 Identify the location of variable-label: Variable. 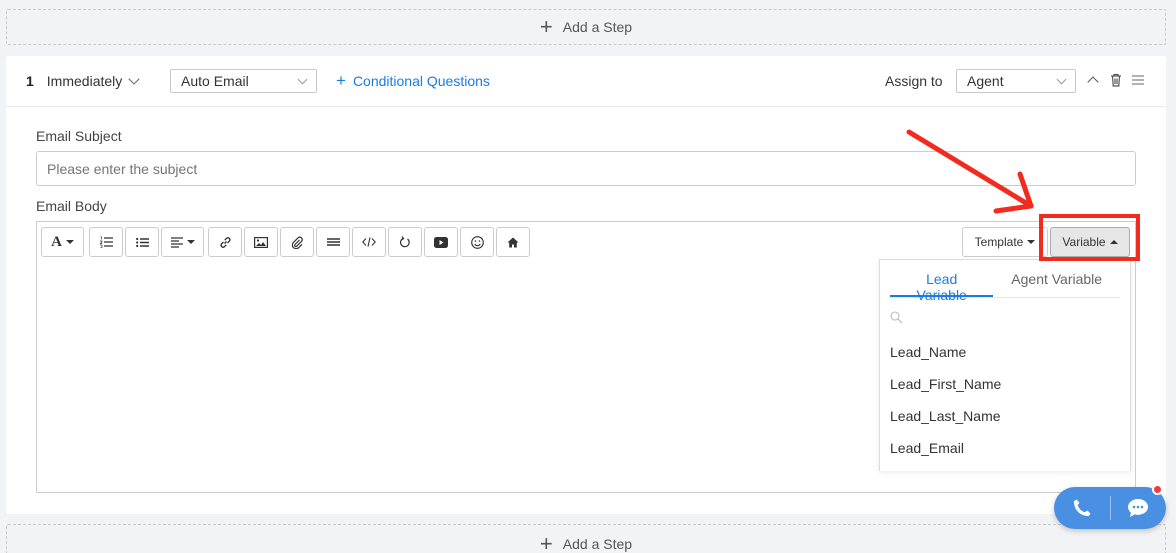
(1084, 242).